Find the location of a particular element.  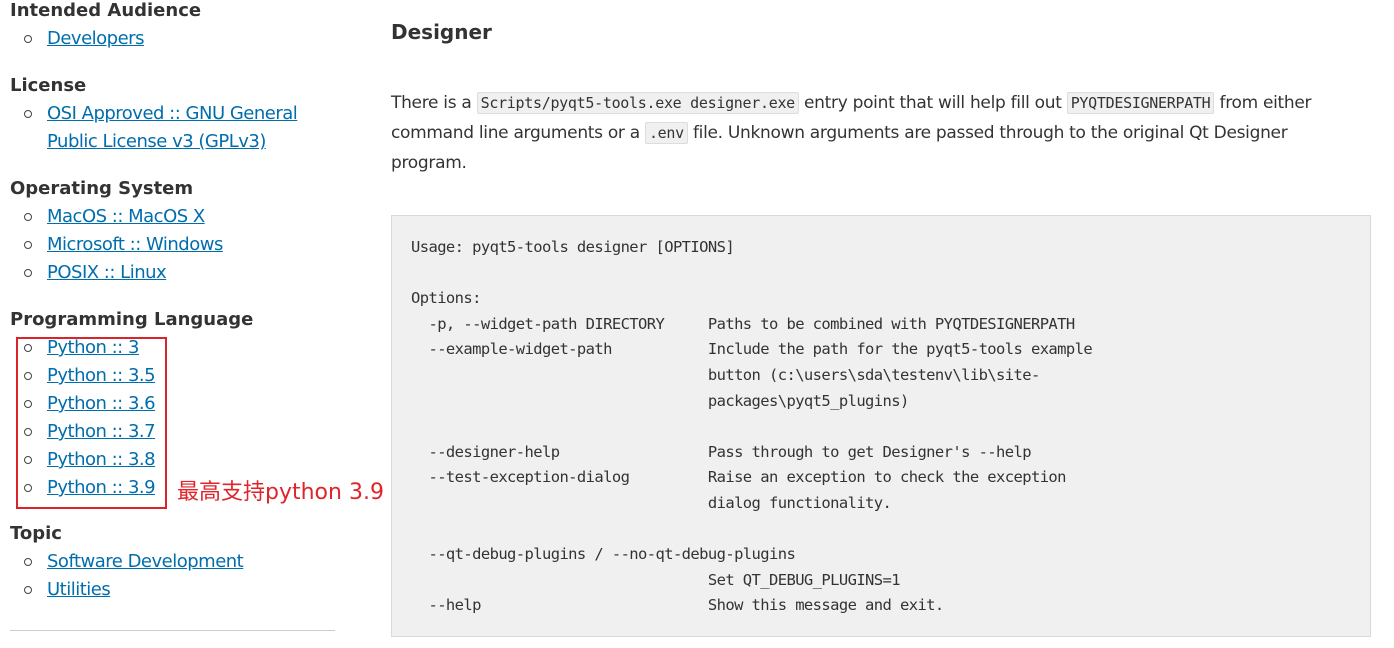

section-title-license: License is located at coordinates (48, 85).